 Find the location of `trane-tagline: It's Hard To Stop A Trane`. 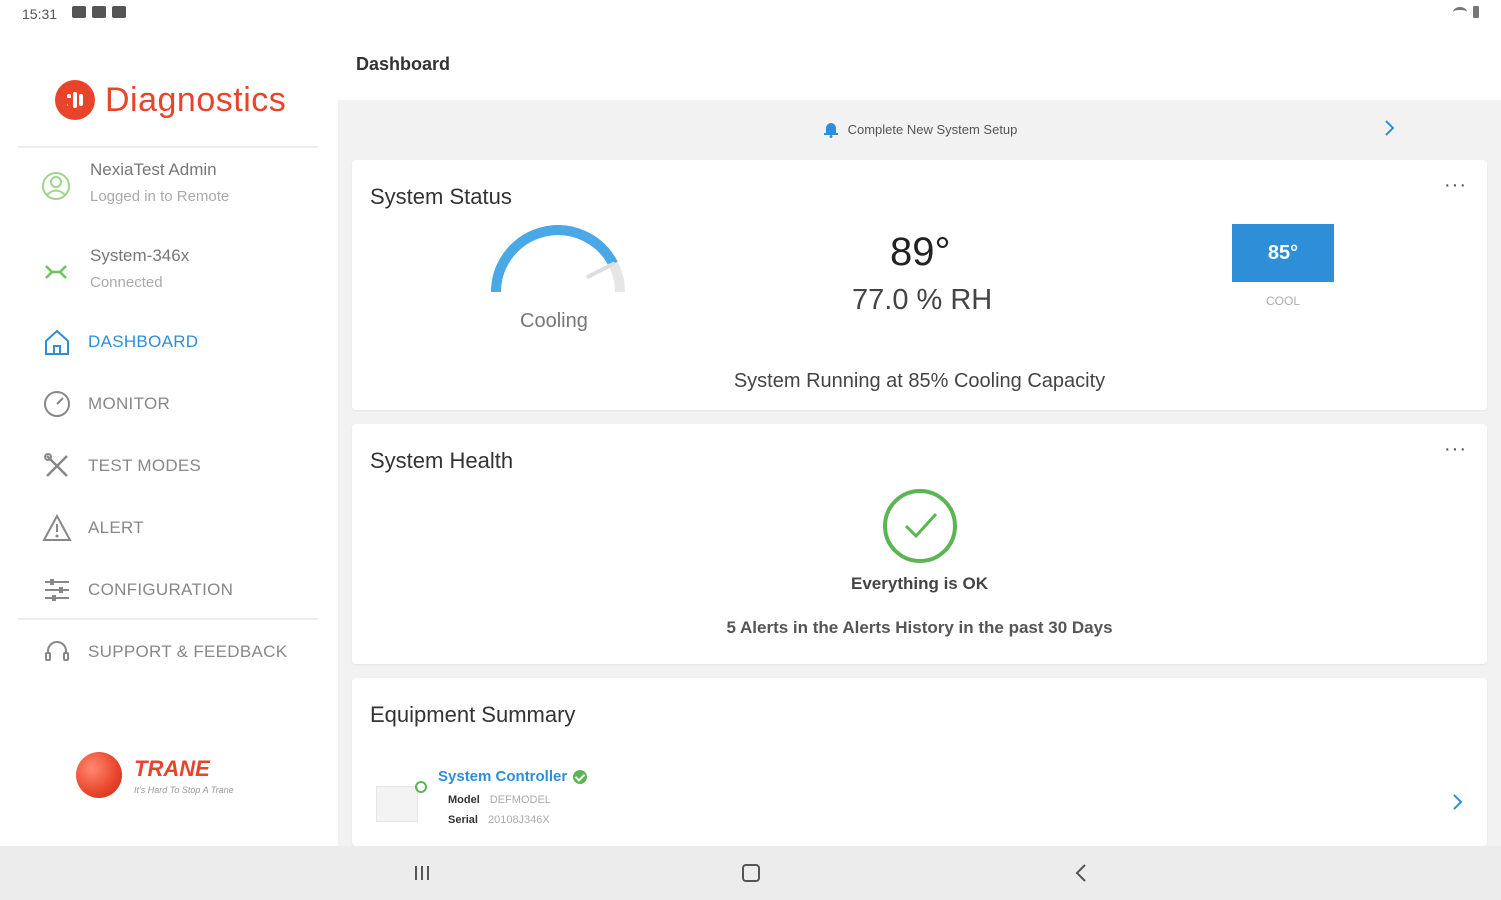

trane-tagline: It's Hard To Stop A Trane is located at coordinates (184, 789).